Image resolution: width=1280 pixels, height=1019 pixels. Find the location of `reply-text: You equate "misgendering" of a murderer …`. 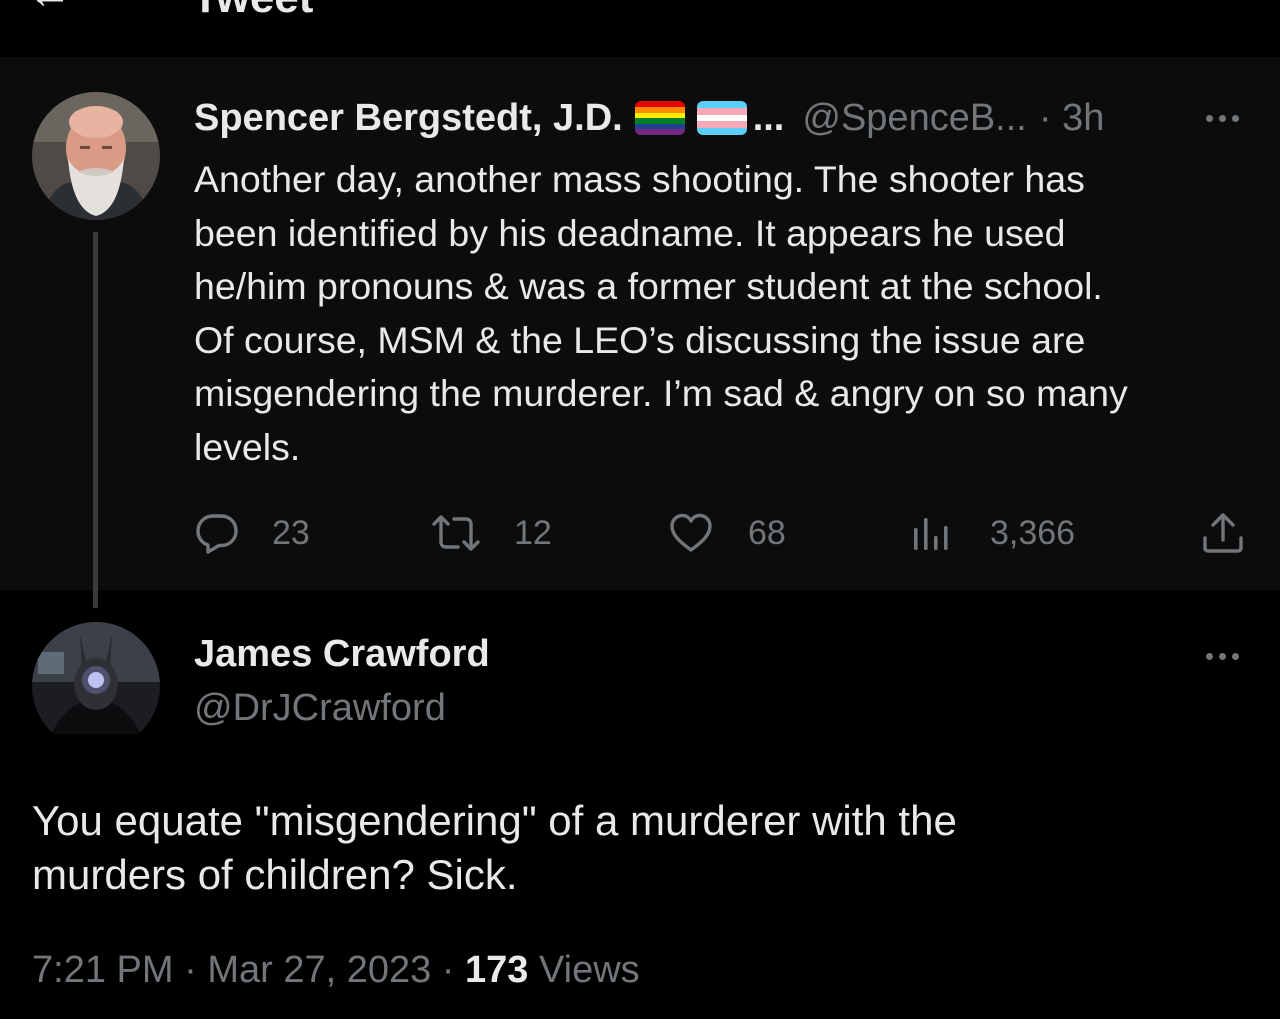

reply-text: You equate "misgendering" of a murderer … is located at coordinates (494, 847).